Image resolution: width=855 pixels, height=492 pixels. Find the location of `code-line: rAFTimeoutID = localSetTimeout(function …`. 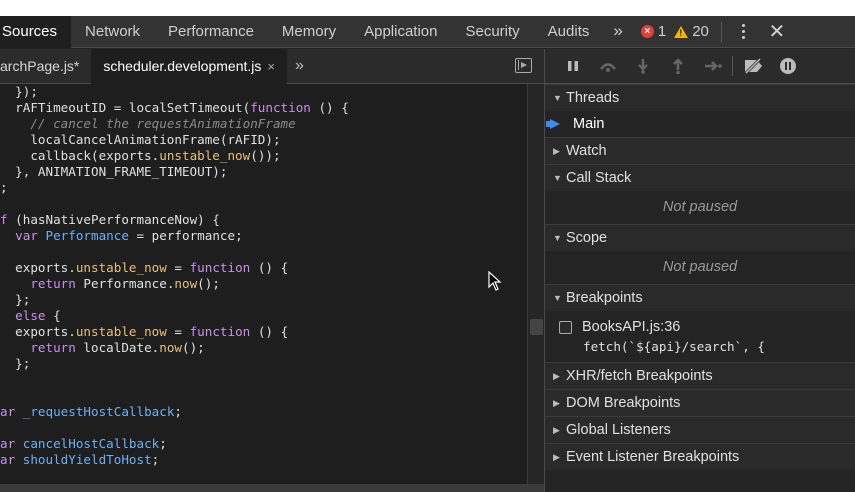

code-line: rAFTimeoutID = localSetTimeout(function … is located at coordinates (263, 108).